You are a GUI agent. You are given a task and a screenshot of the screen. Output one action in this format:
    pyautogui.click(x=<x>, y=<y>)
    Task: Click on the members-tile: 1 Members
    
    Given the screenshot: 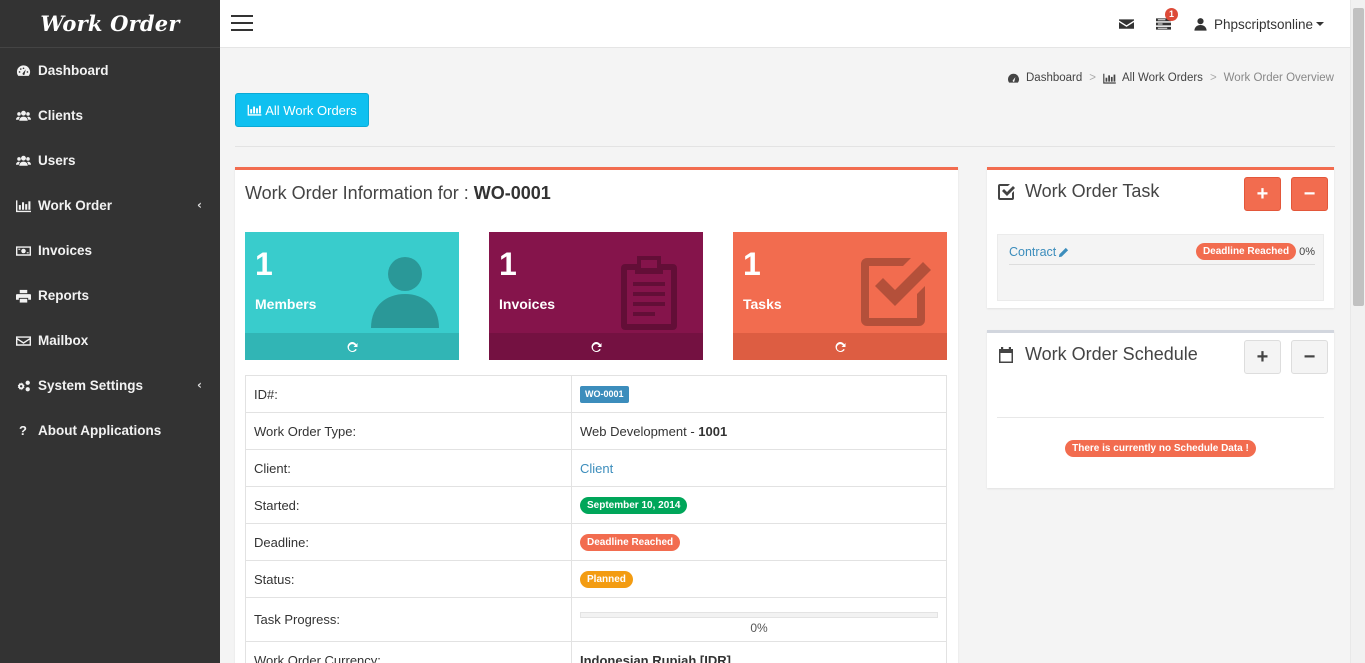 What is the action you would take?
    pyautogui.click(x=352, y=296)
    